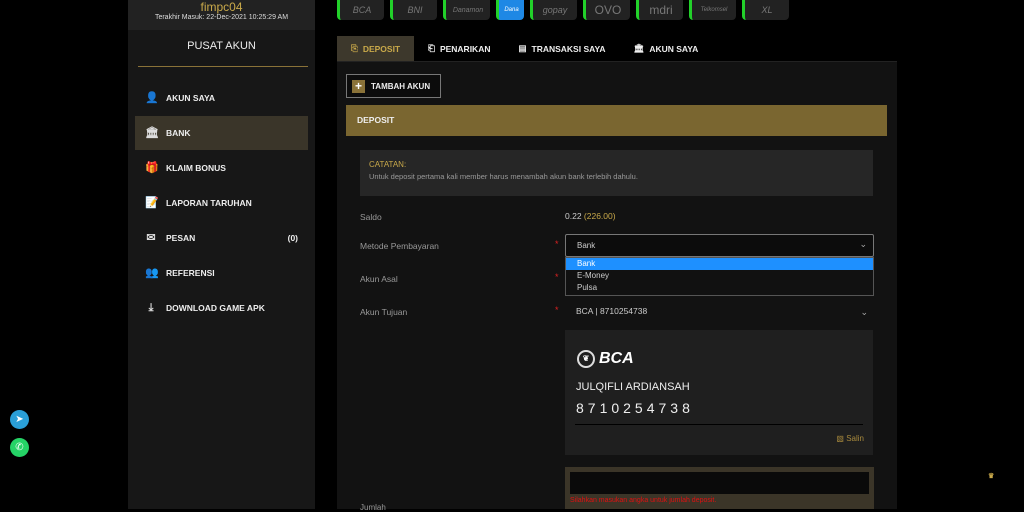 Image resolution: width=1024 pixels, height=512 pixels. What do you see at coordinates (196, 168) in the screenshot?
I see `sidebar-item-label: KLAIM BONUS` at bounding box center [196, 168].